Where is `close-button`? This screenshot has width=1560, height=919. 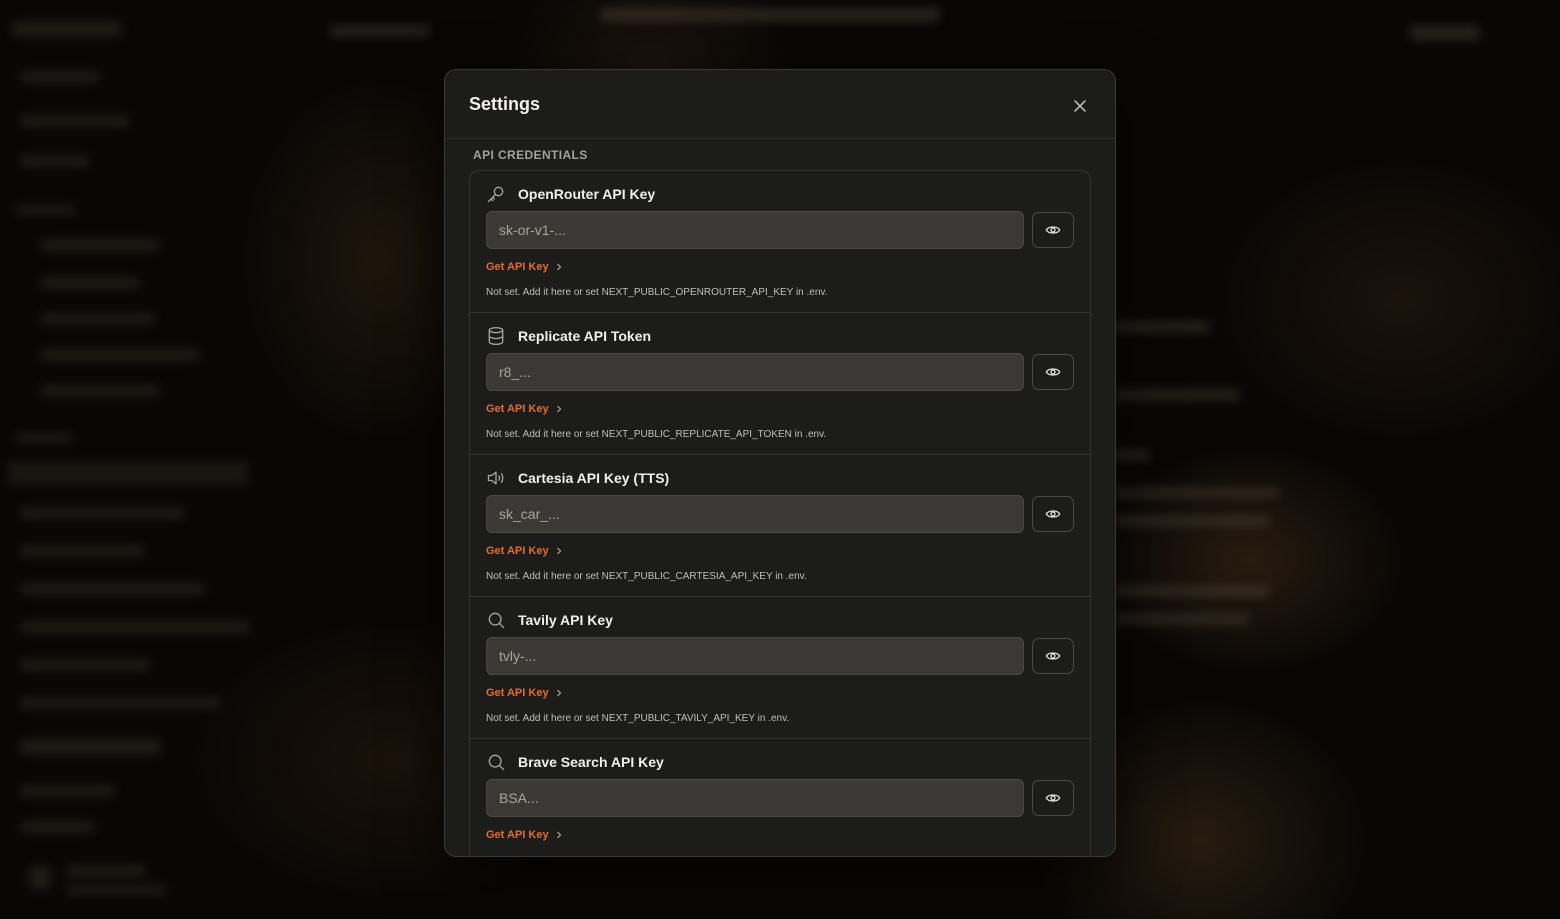
close-button is located at coordinates (1080, 106).